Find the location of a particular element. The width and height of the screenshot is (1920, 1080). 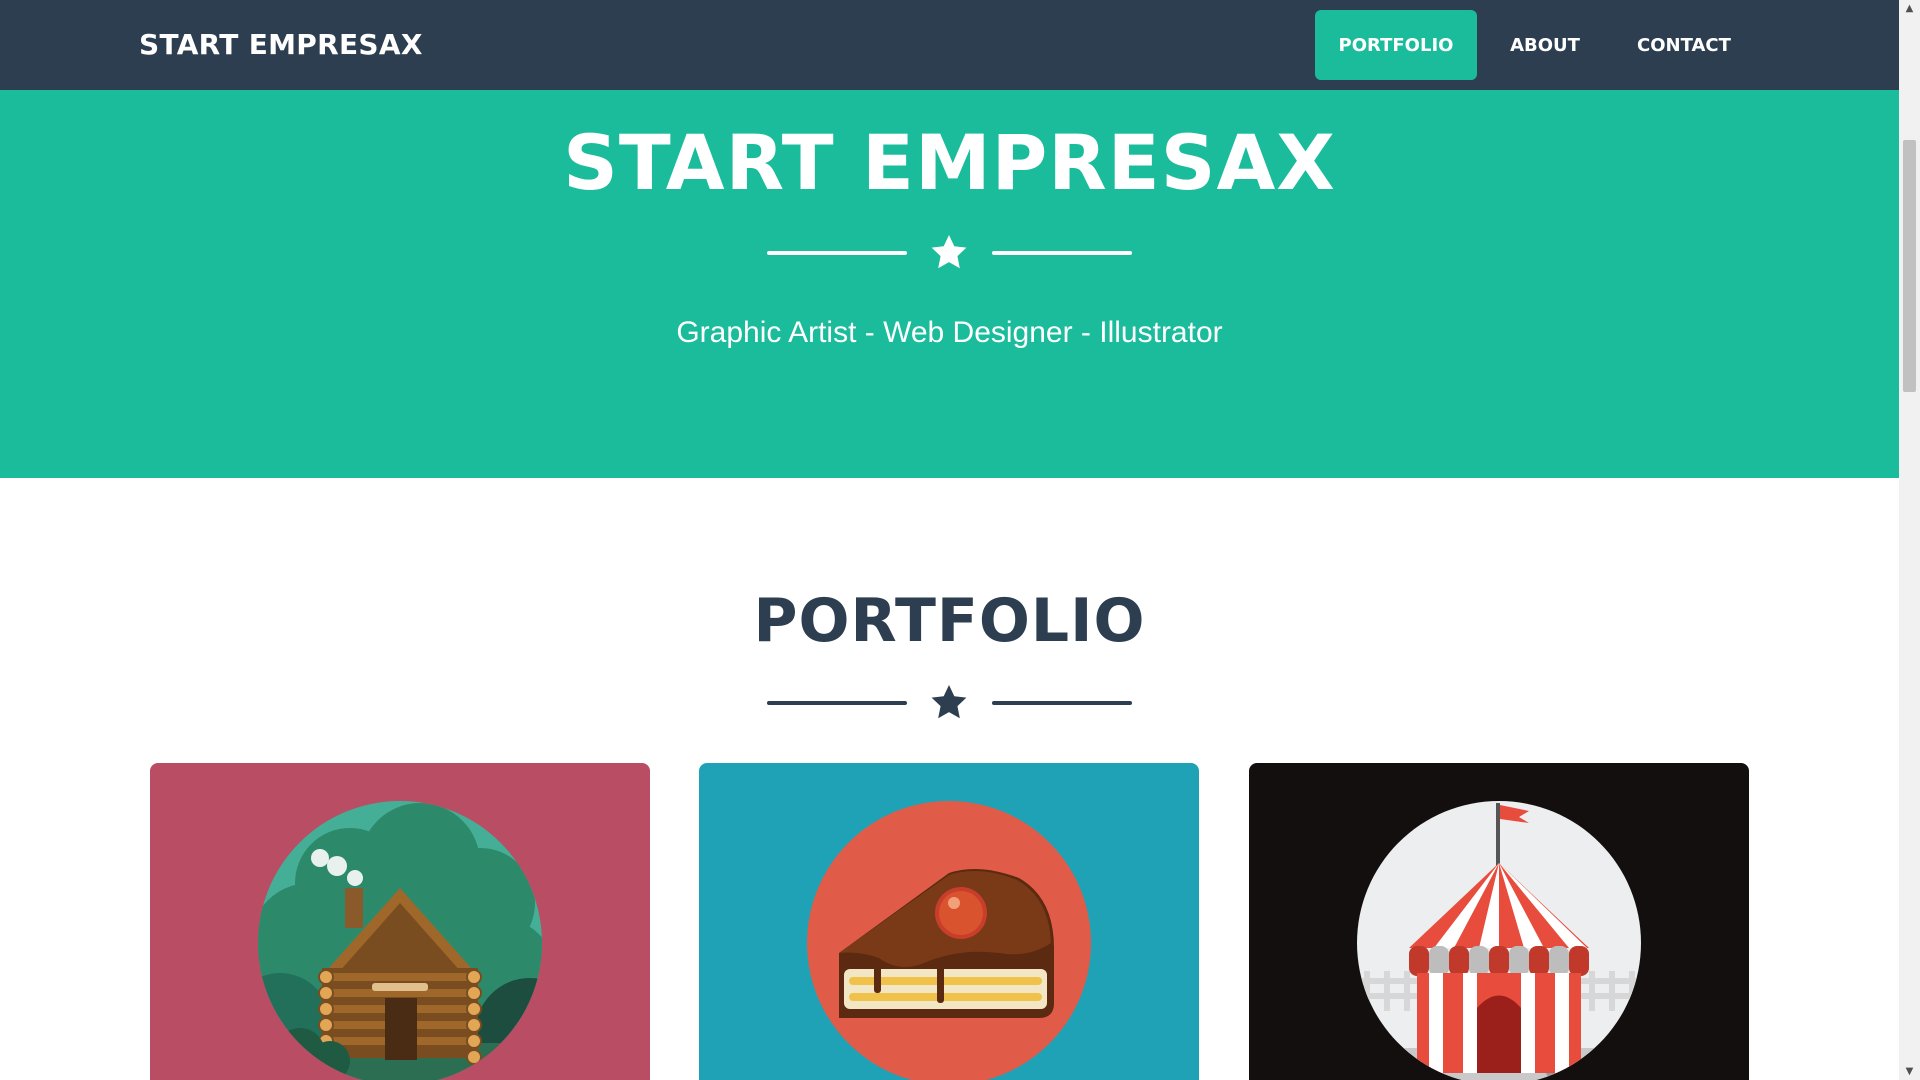

hero-title: START EMPRESAX is located at coordinates (949, 162).